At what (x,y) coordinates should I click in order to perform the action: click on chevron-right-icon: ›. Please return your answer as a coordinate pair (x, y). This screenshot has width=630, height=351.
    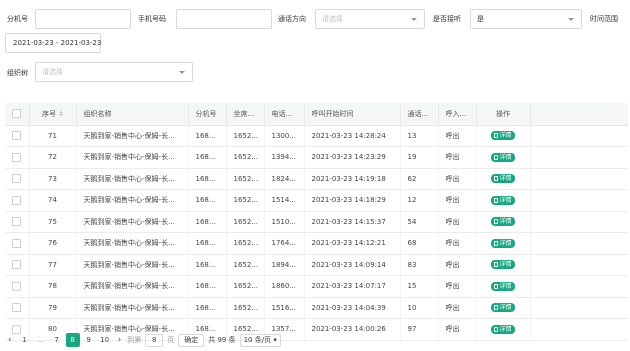
    Looking at the image, I should click on (120, 340).